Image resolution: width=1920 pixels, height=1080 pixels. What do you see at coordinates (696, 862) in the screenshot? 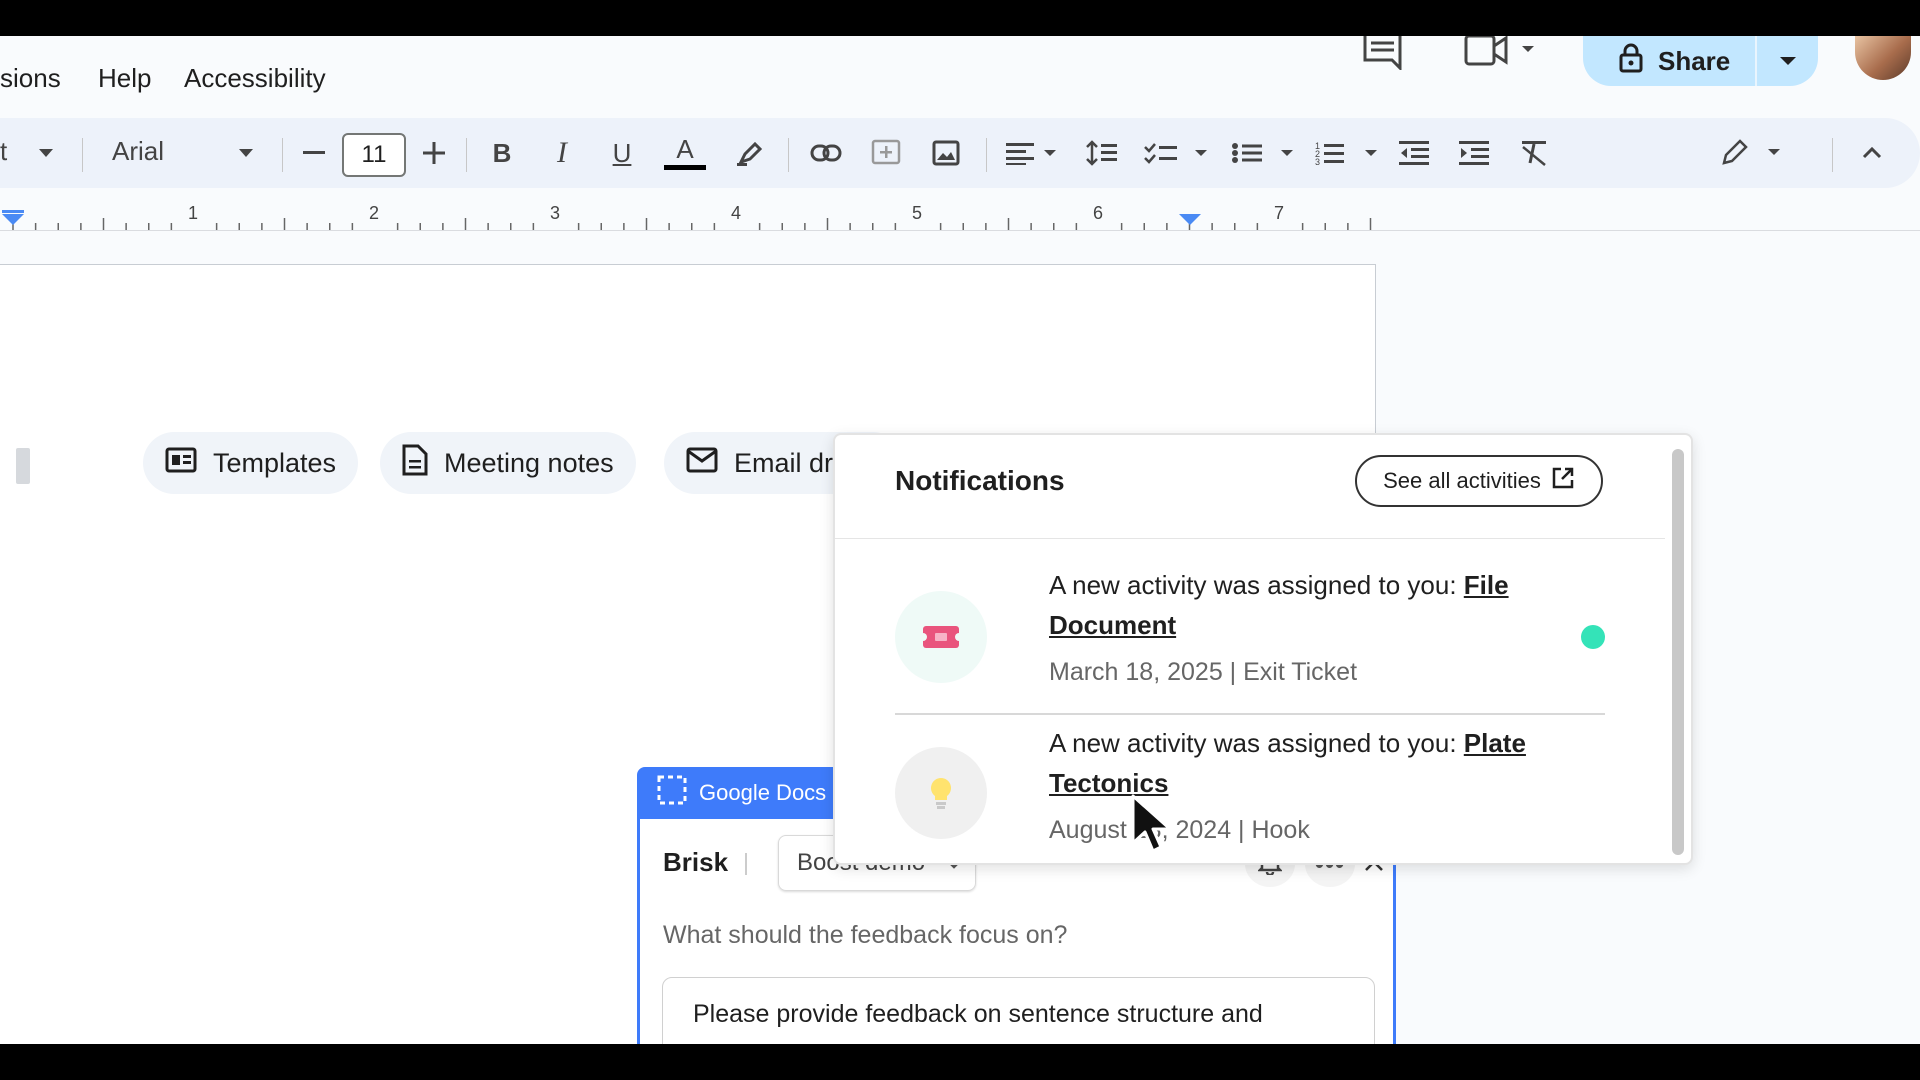
I see `brisk-logo: Brisk` at bounding box center [696, 862].